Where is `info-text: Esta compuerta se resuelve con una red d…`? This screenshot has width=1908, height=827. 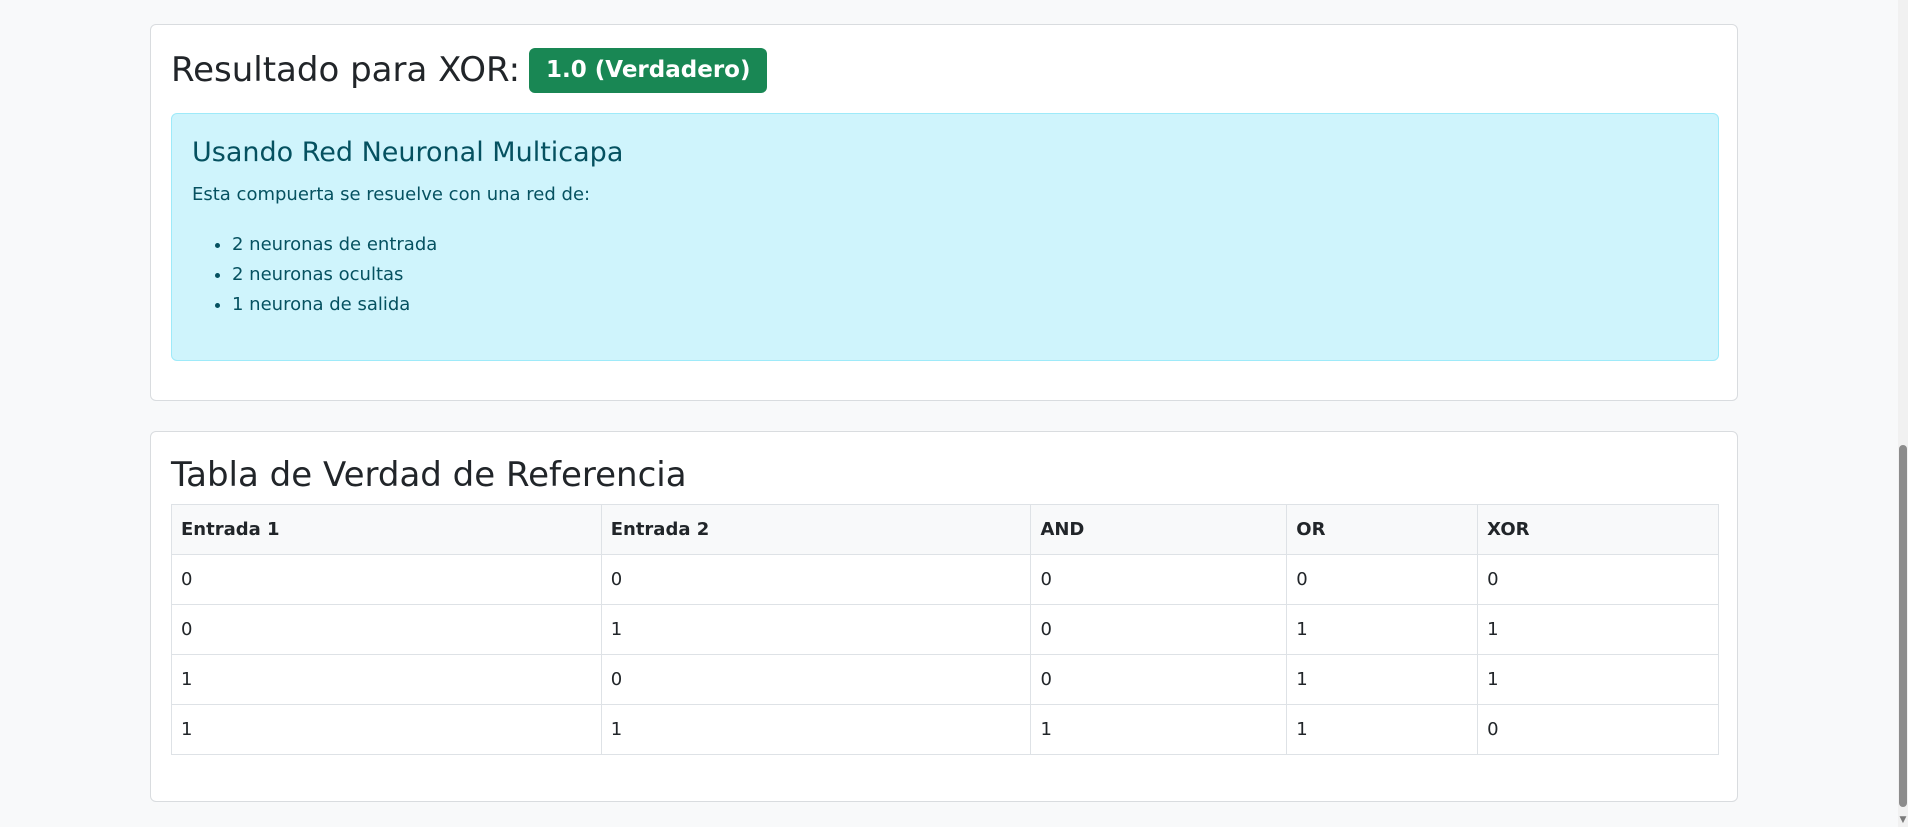 info-text: Esta compuerta se resuelve con una red d… is located at coordinates (391, 194).